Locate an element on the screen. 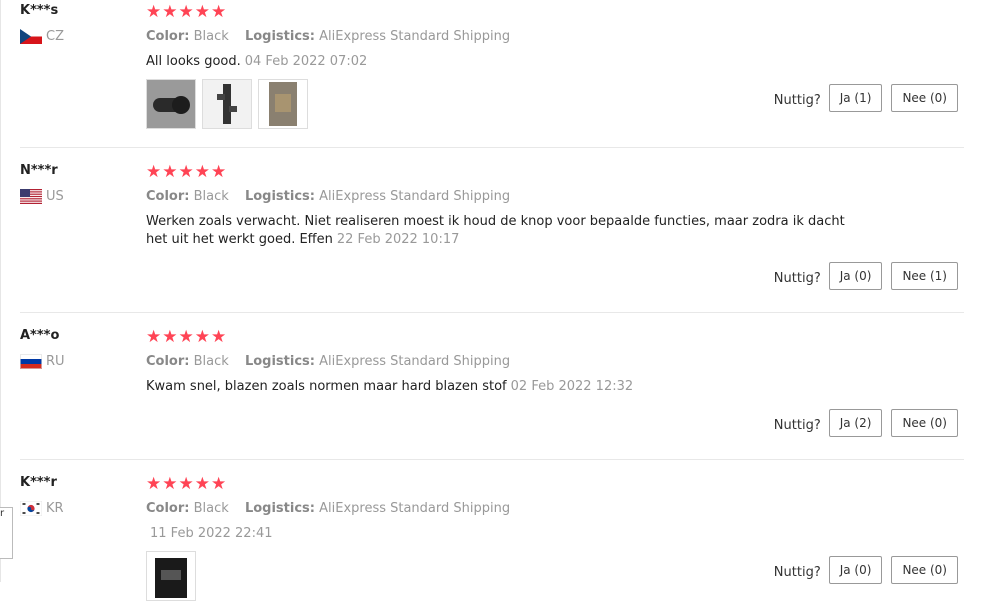 This screenshot has height=601, width=992. reviewer-name: K***r is located at coordinates (38, 482).